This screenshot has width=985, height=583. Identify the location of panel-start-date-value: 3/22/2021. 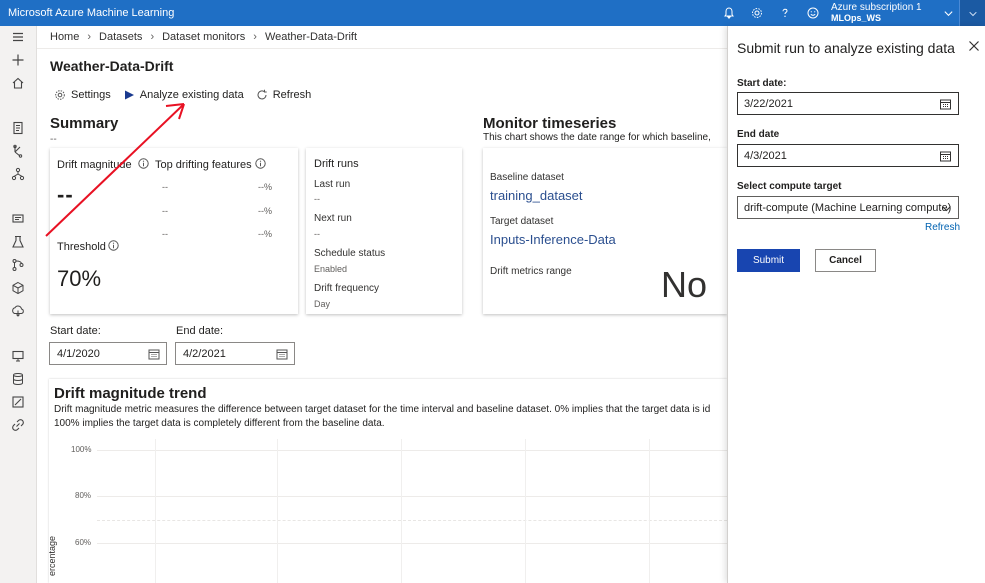
(768, 103).